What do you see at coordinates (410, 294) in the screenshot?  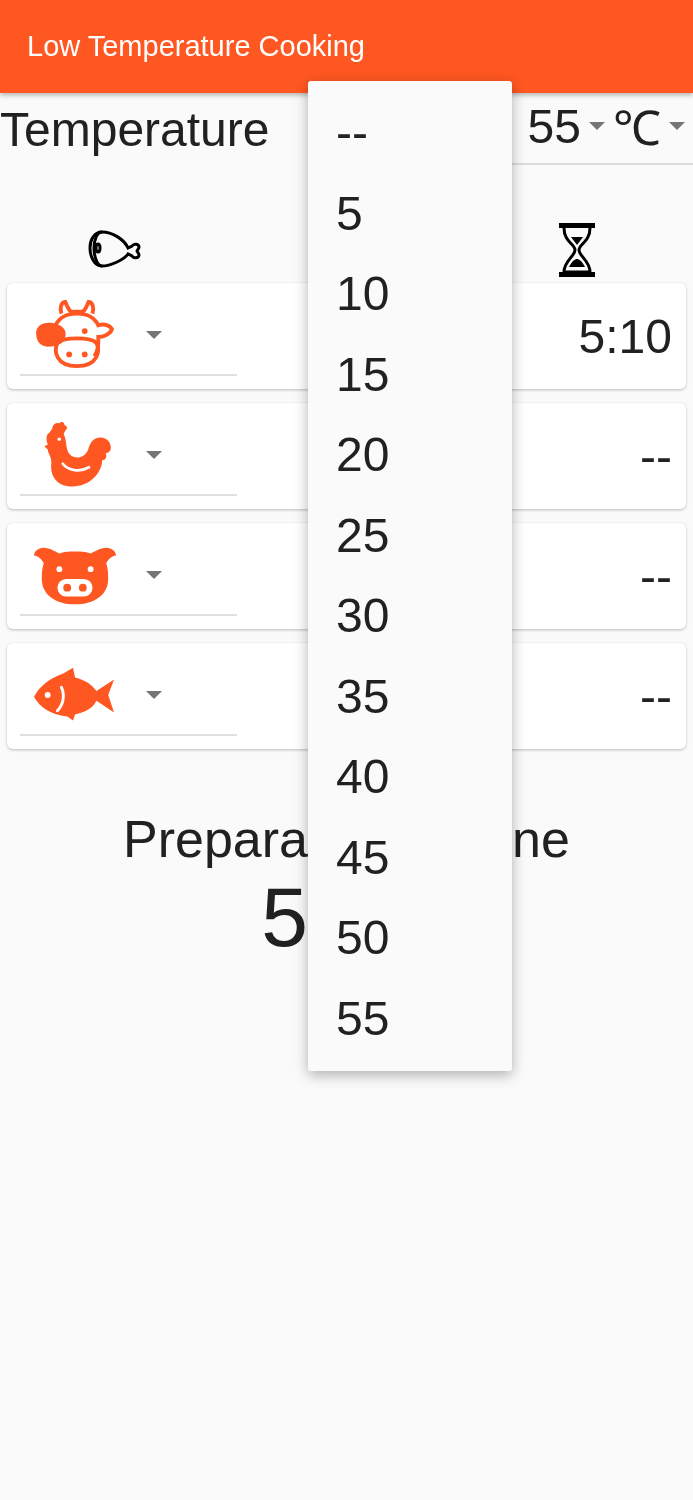 I see `menu-option: 10` at bounding box center [410, 294].